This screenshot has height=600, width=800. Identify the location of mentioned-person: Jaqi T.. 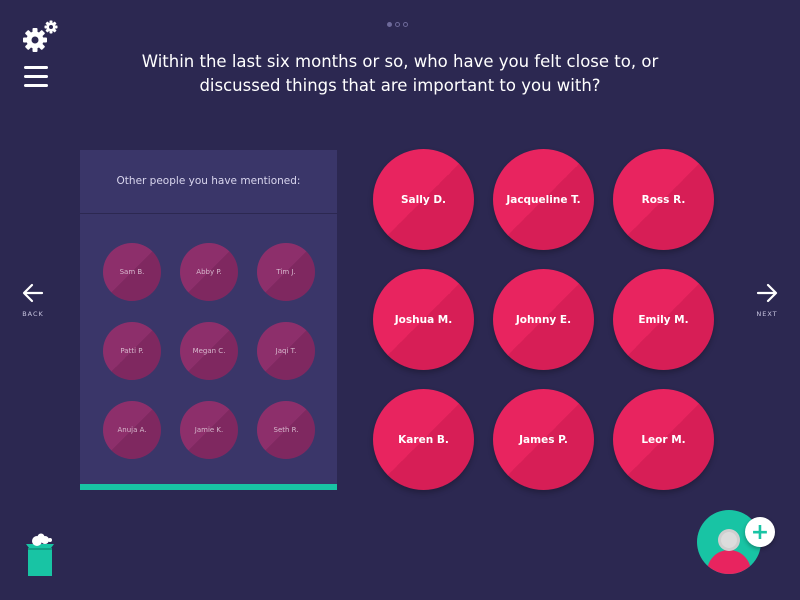
(286, 351).